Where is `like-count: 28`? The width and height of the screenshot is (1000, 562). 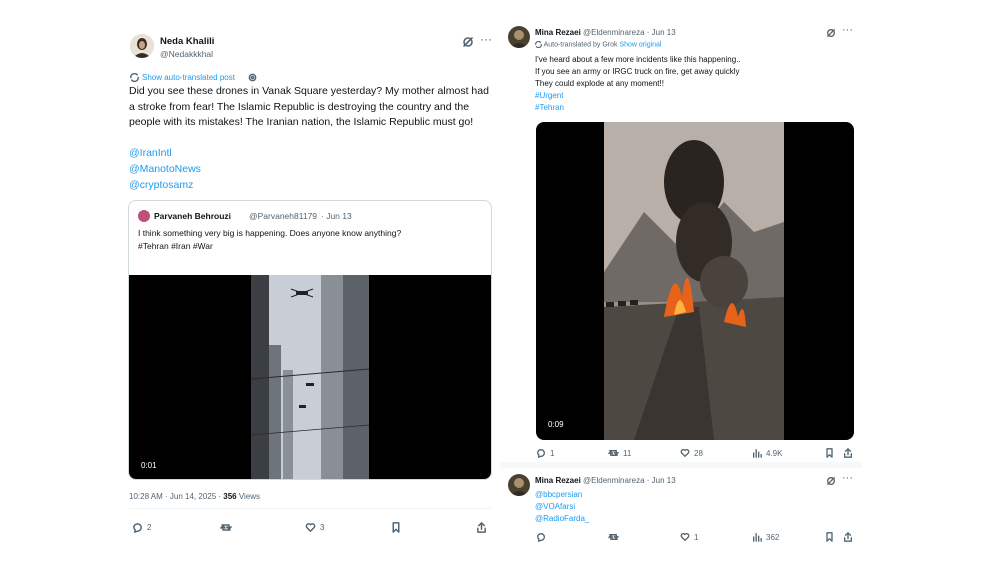 like-count: 28 is located at coordinates (698, 453).